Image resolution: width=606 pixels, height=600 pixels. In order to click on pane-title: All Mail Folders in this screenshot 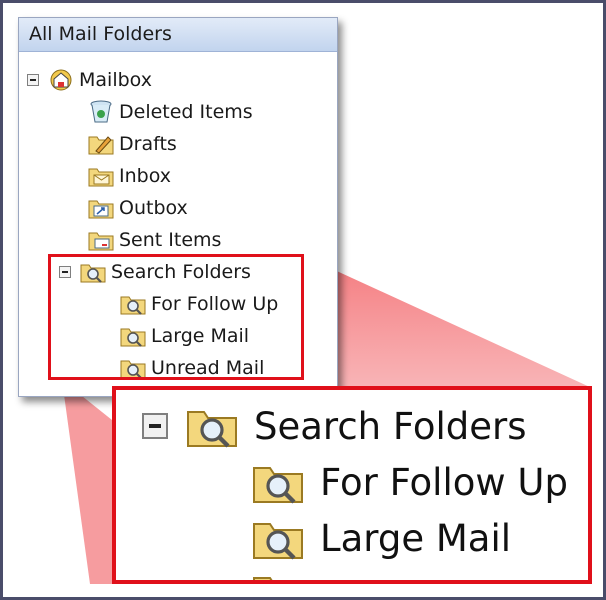, I will do `click(178, 35)`.